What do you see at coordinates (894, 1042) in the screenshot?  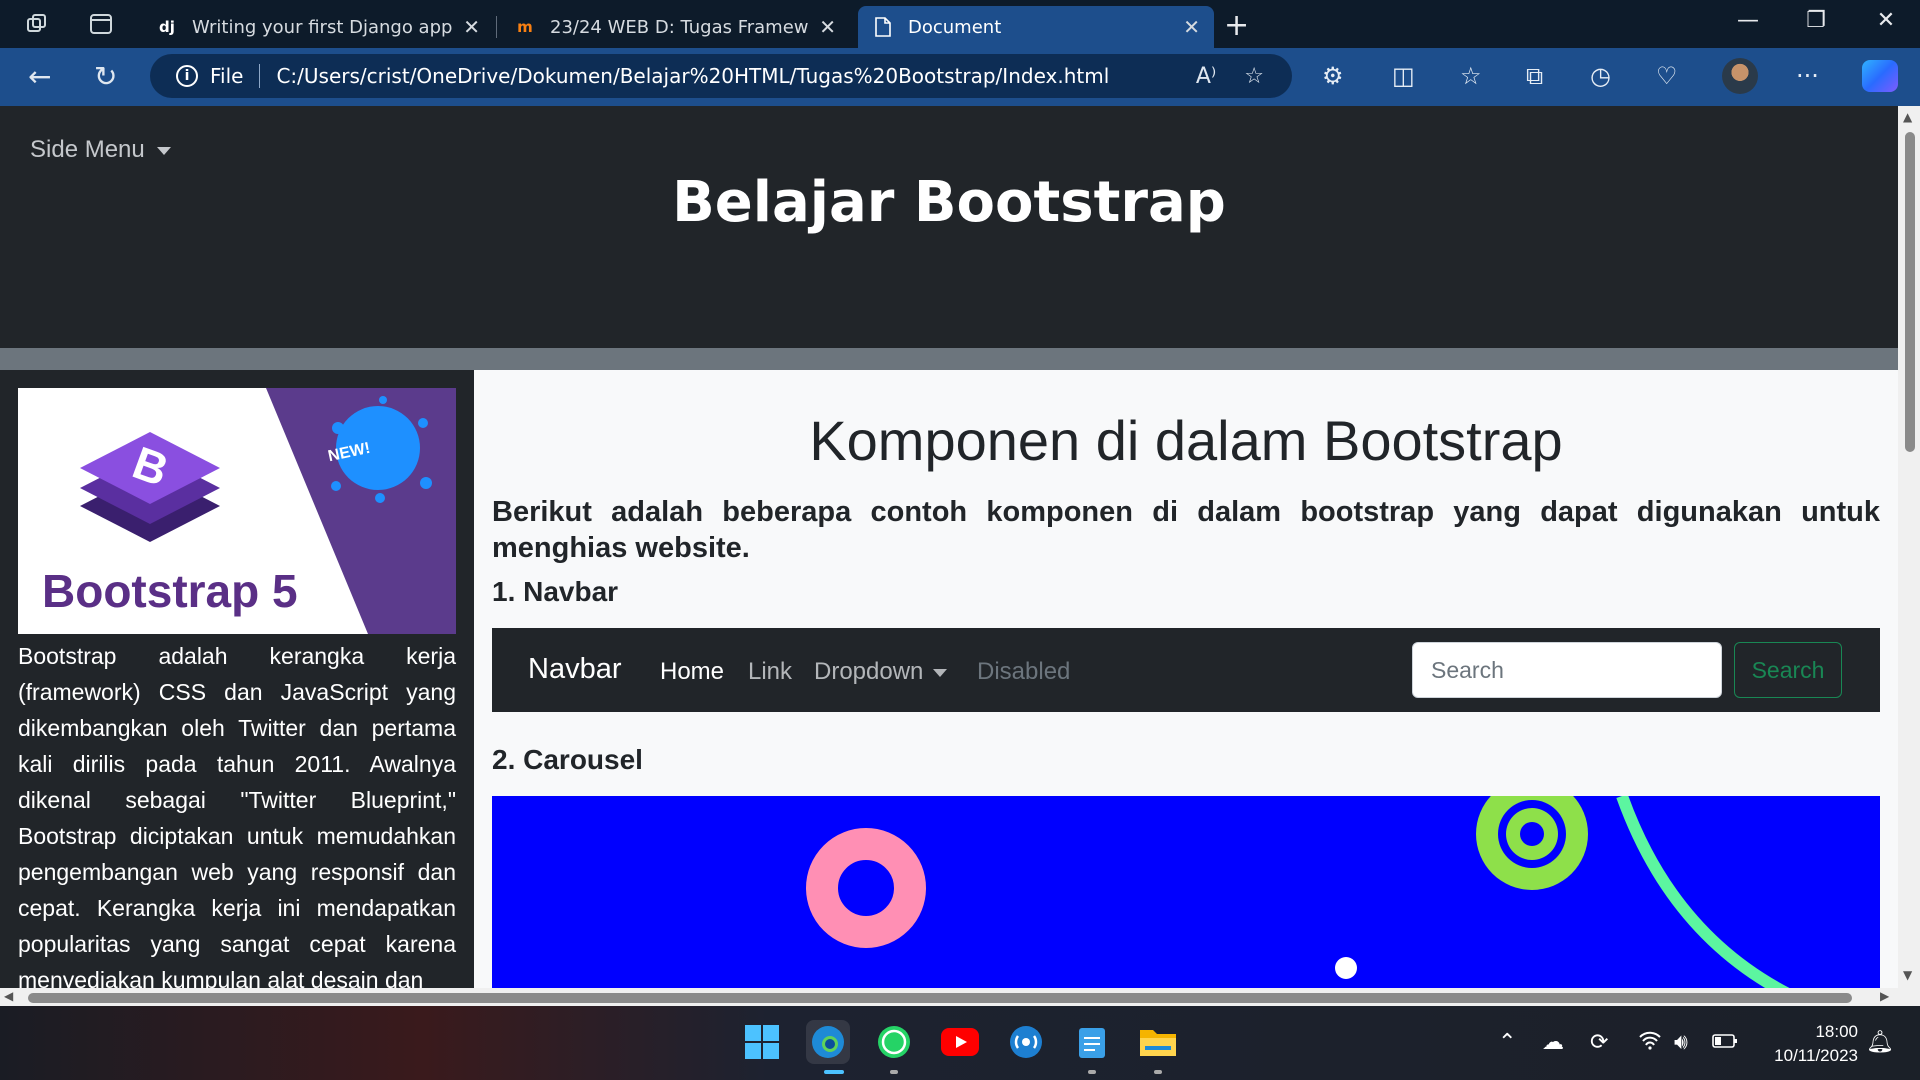 I see `whatsapp-icon` at bounding box center [894, 1042].